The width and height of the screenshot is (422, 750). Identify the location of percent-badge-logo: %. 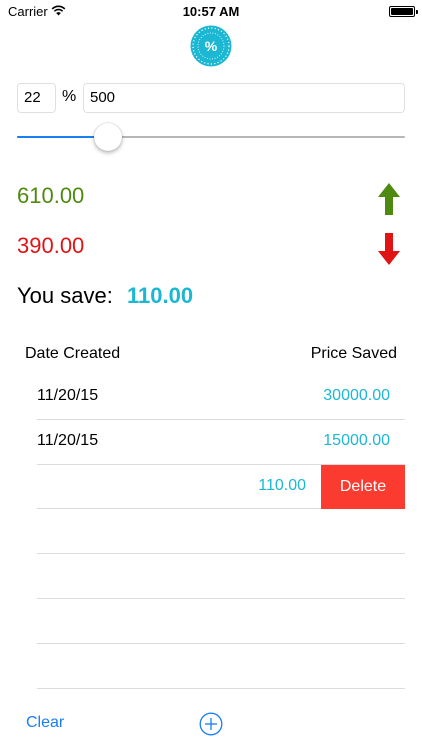
(211, 46).